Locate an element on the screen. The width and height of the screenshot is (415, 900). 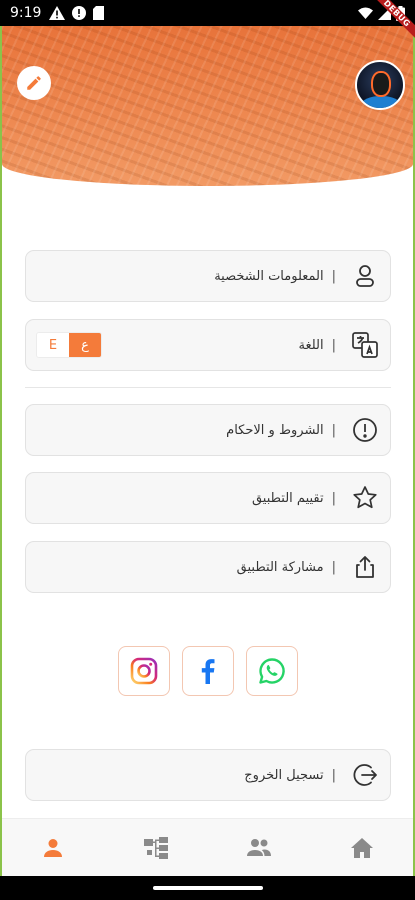
sd-card-icon is located at coordinates (99, 13).